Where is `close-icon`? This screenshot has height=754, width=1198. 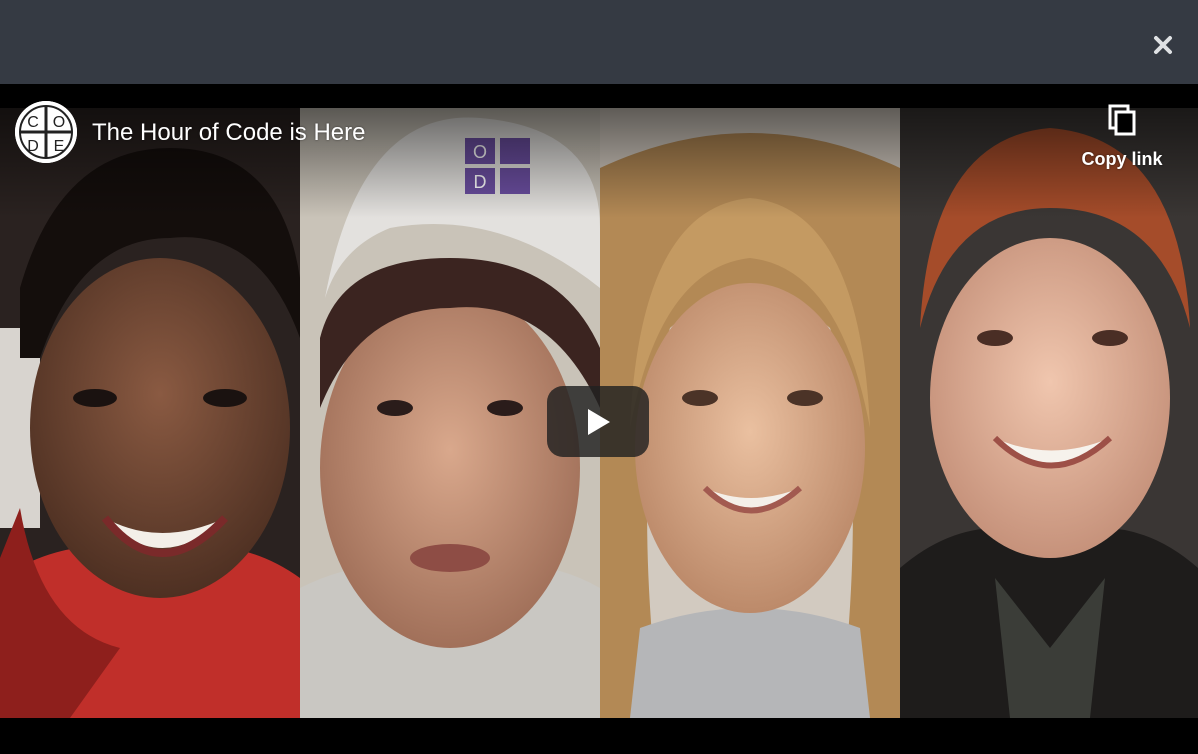 close-icon is located at coordinates (1163, 45).